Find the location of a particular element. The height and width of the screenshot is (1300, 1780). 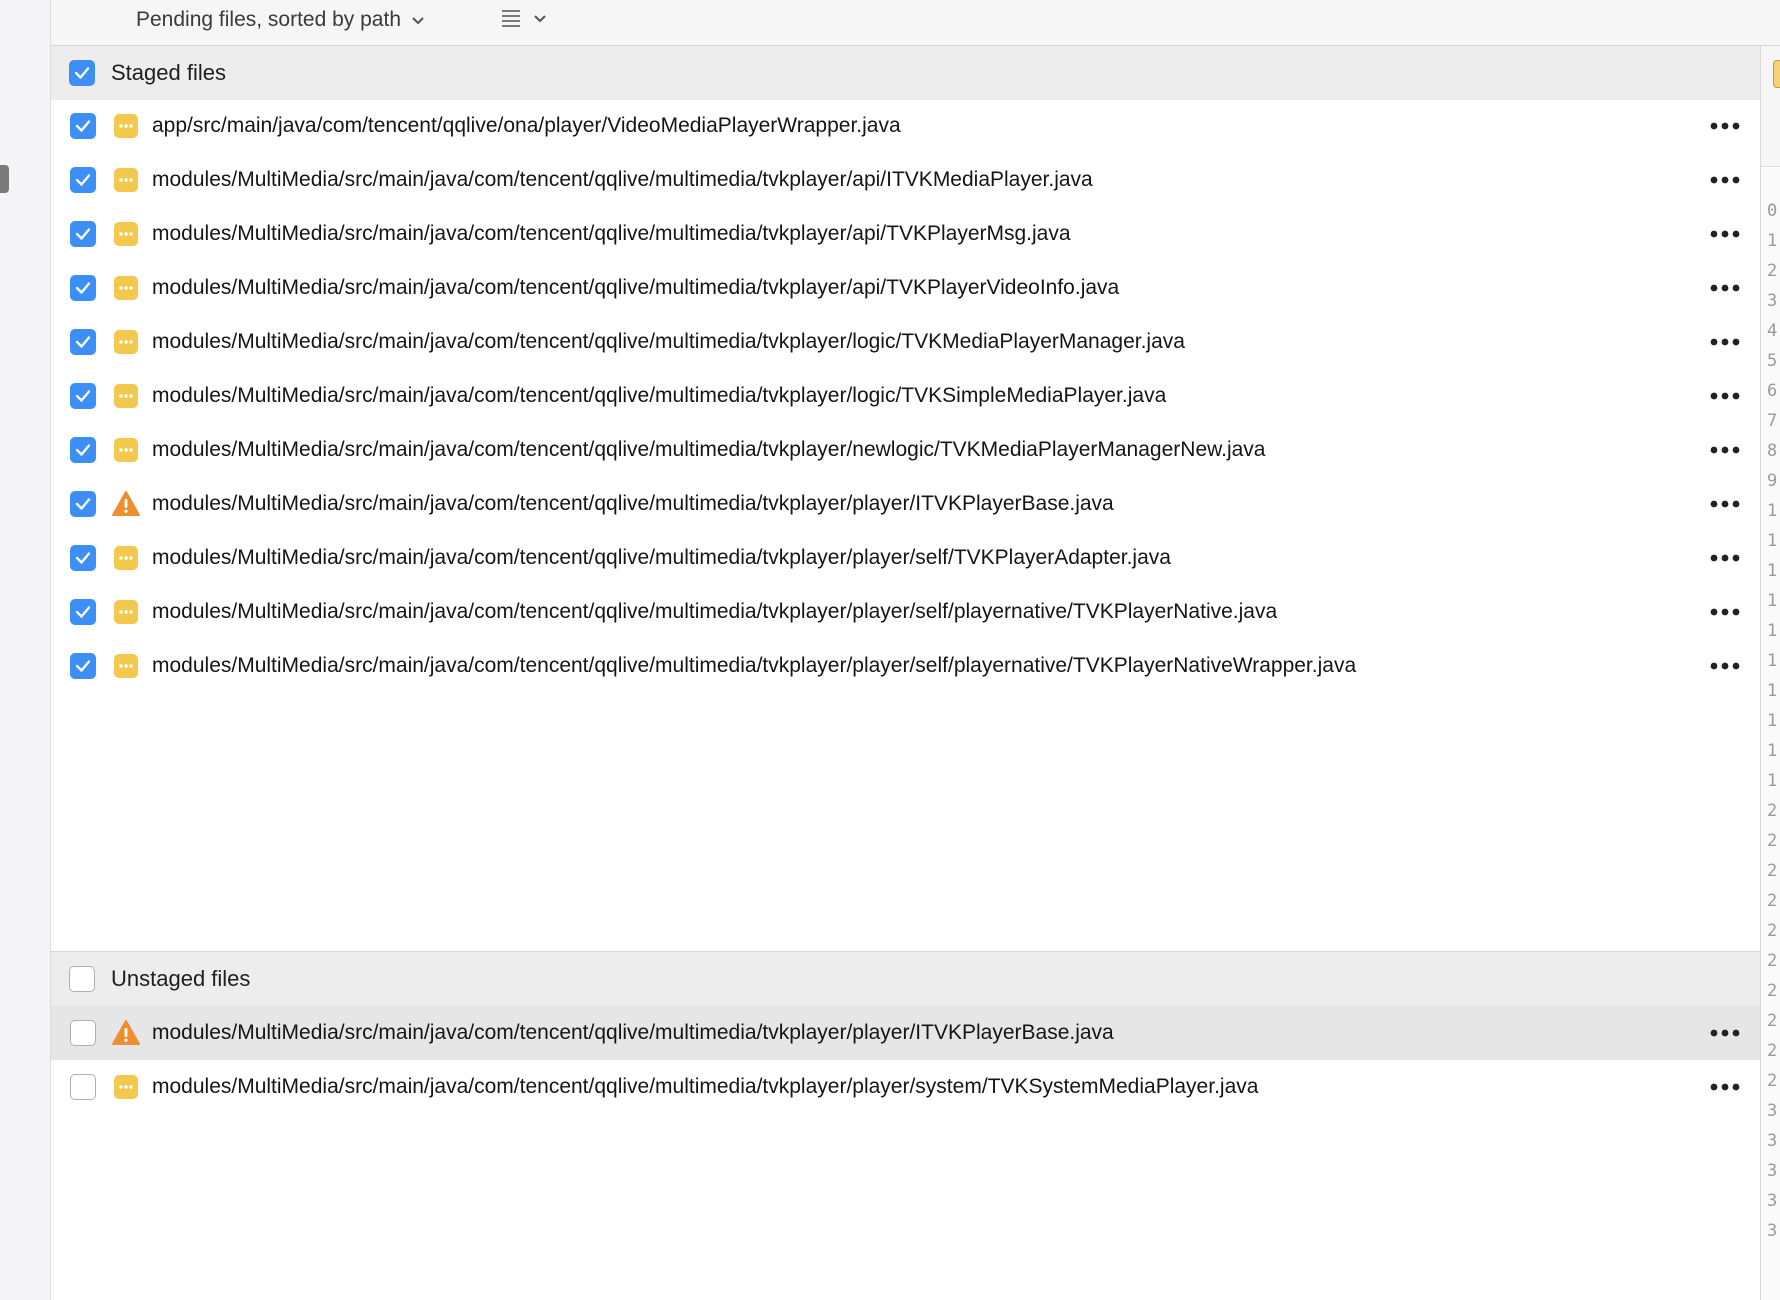

list-icon is located at coordinates (511, 20).